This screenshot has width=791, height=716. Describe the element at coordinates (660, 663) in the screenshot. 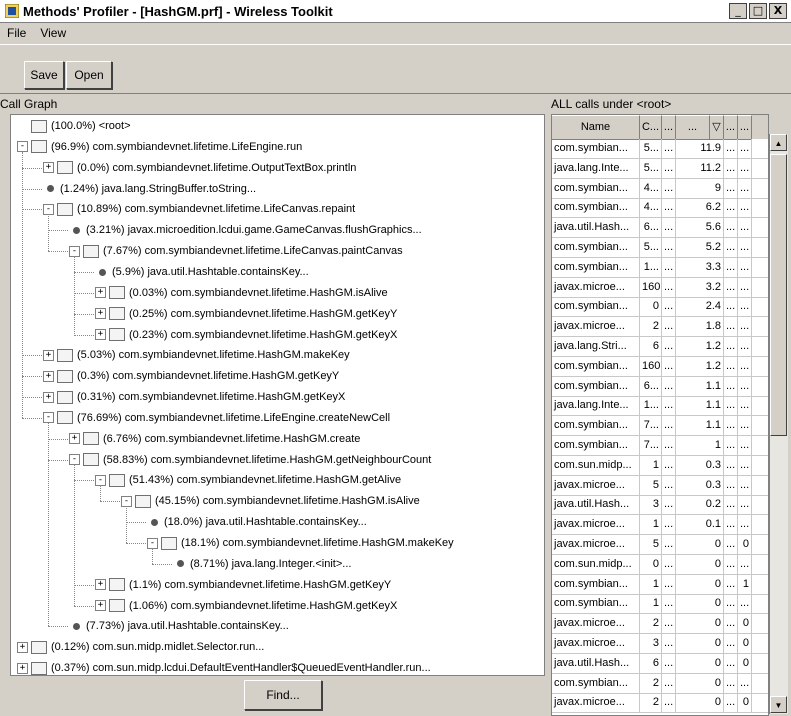

I see `table-row: java.util.Hash... 6... 0... 0` at that location.